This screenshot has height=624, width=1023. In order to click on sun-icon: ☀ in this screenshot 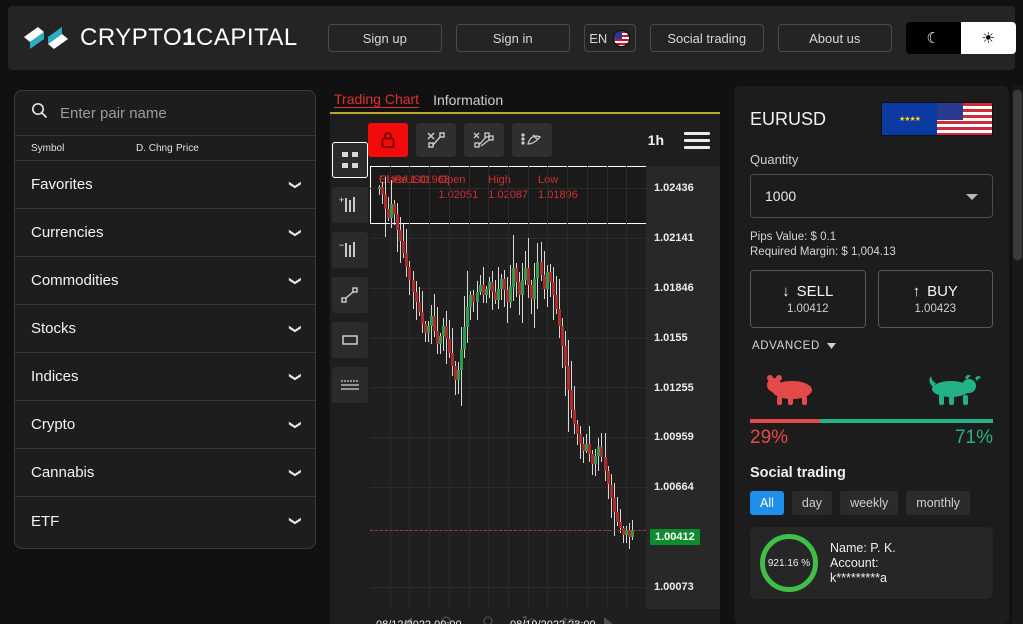, I will do `click(988, 38)`.